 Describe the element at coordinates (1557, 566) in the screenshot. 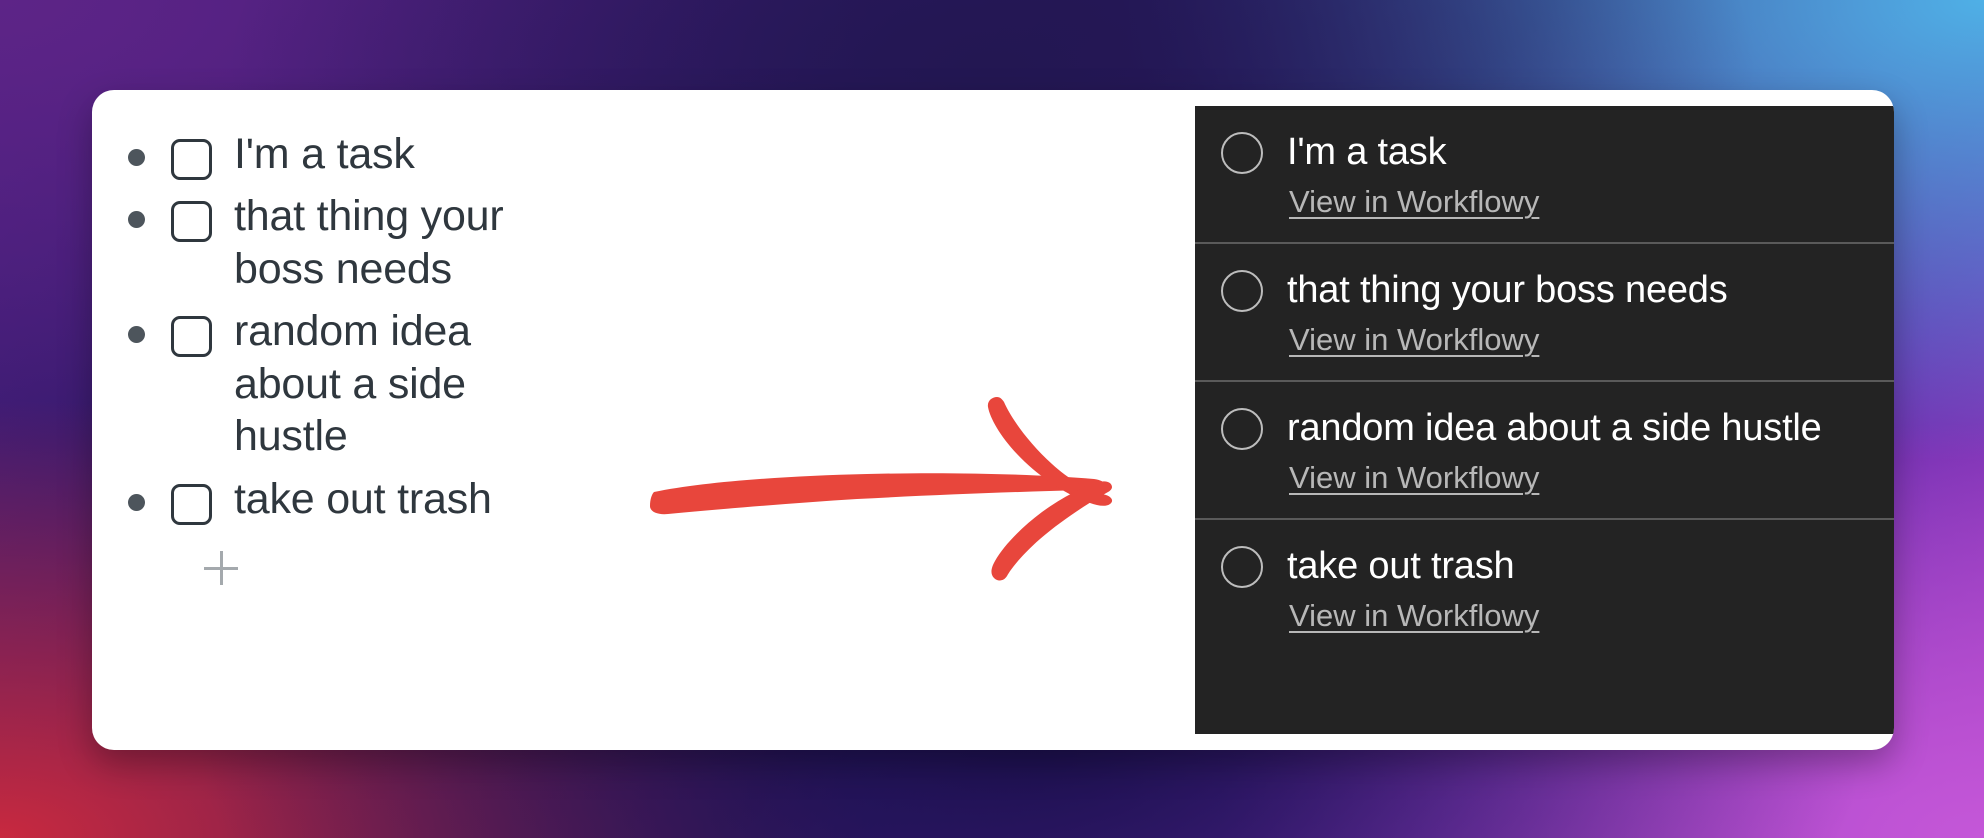

I see `task-header: take out trash` at that location.